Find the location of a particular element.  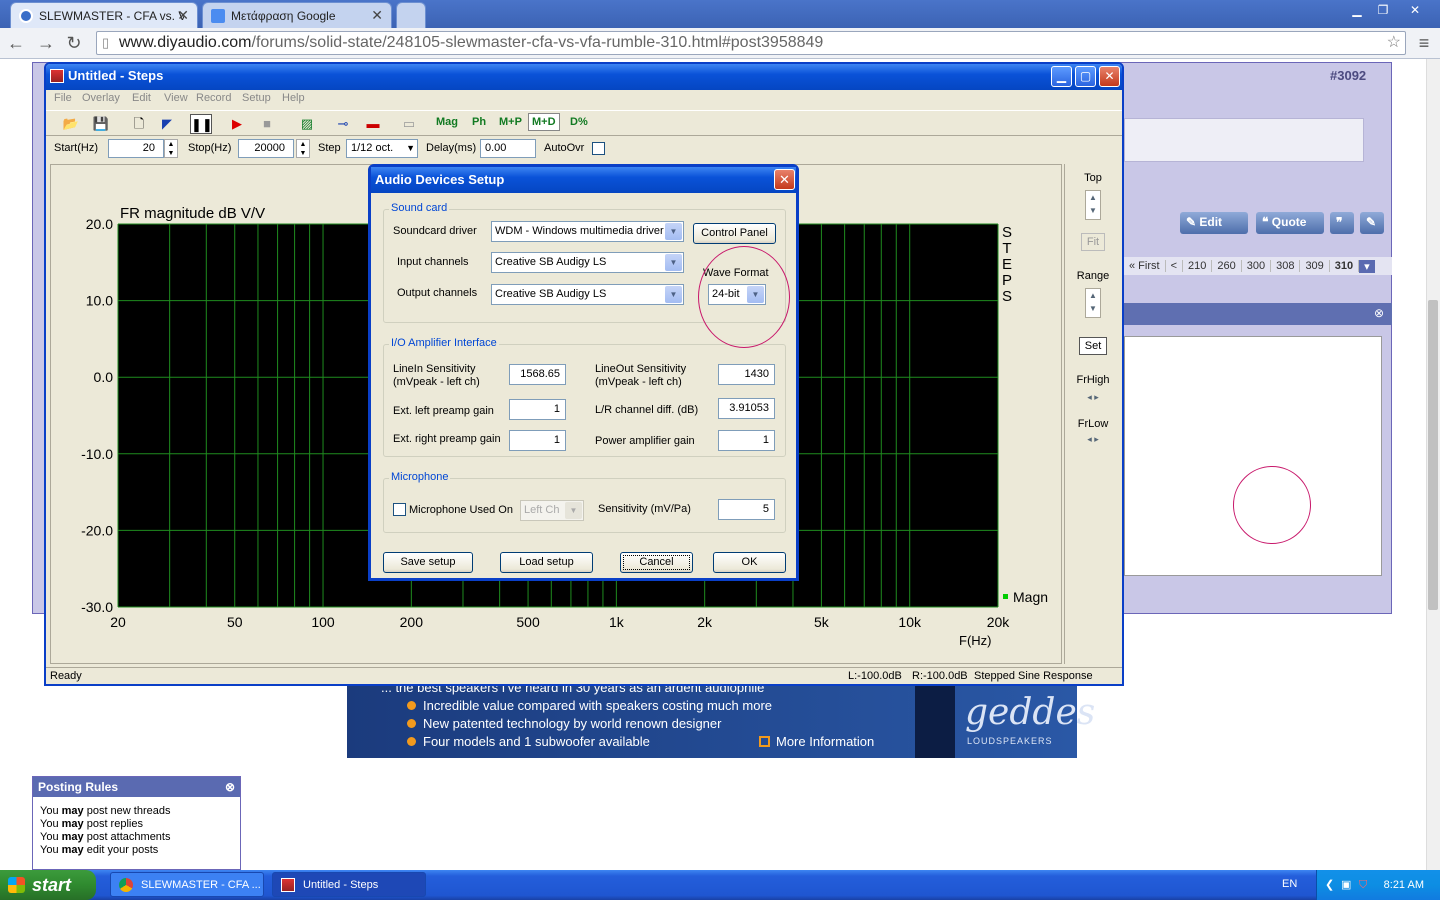

frhigh-arrows: ◂ ▸ is located at coordinates (1093, 397).